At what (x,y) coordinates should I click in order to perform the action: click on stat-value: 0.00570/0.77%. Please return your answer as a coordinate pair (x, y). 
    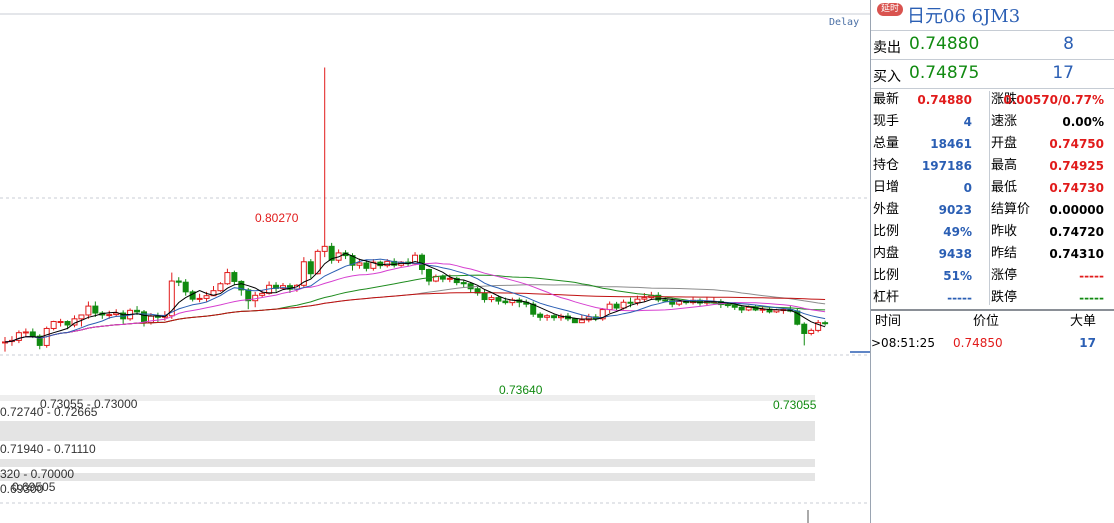
    Looking at the image, I should click on (1053, 100).